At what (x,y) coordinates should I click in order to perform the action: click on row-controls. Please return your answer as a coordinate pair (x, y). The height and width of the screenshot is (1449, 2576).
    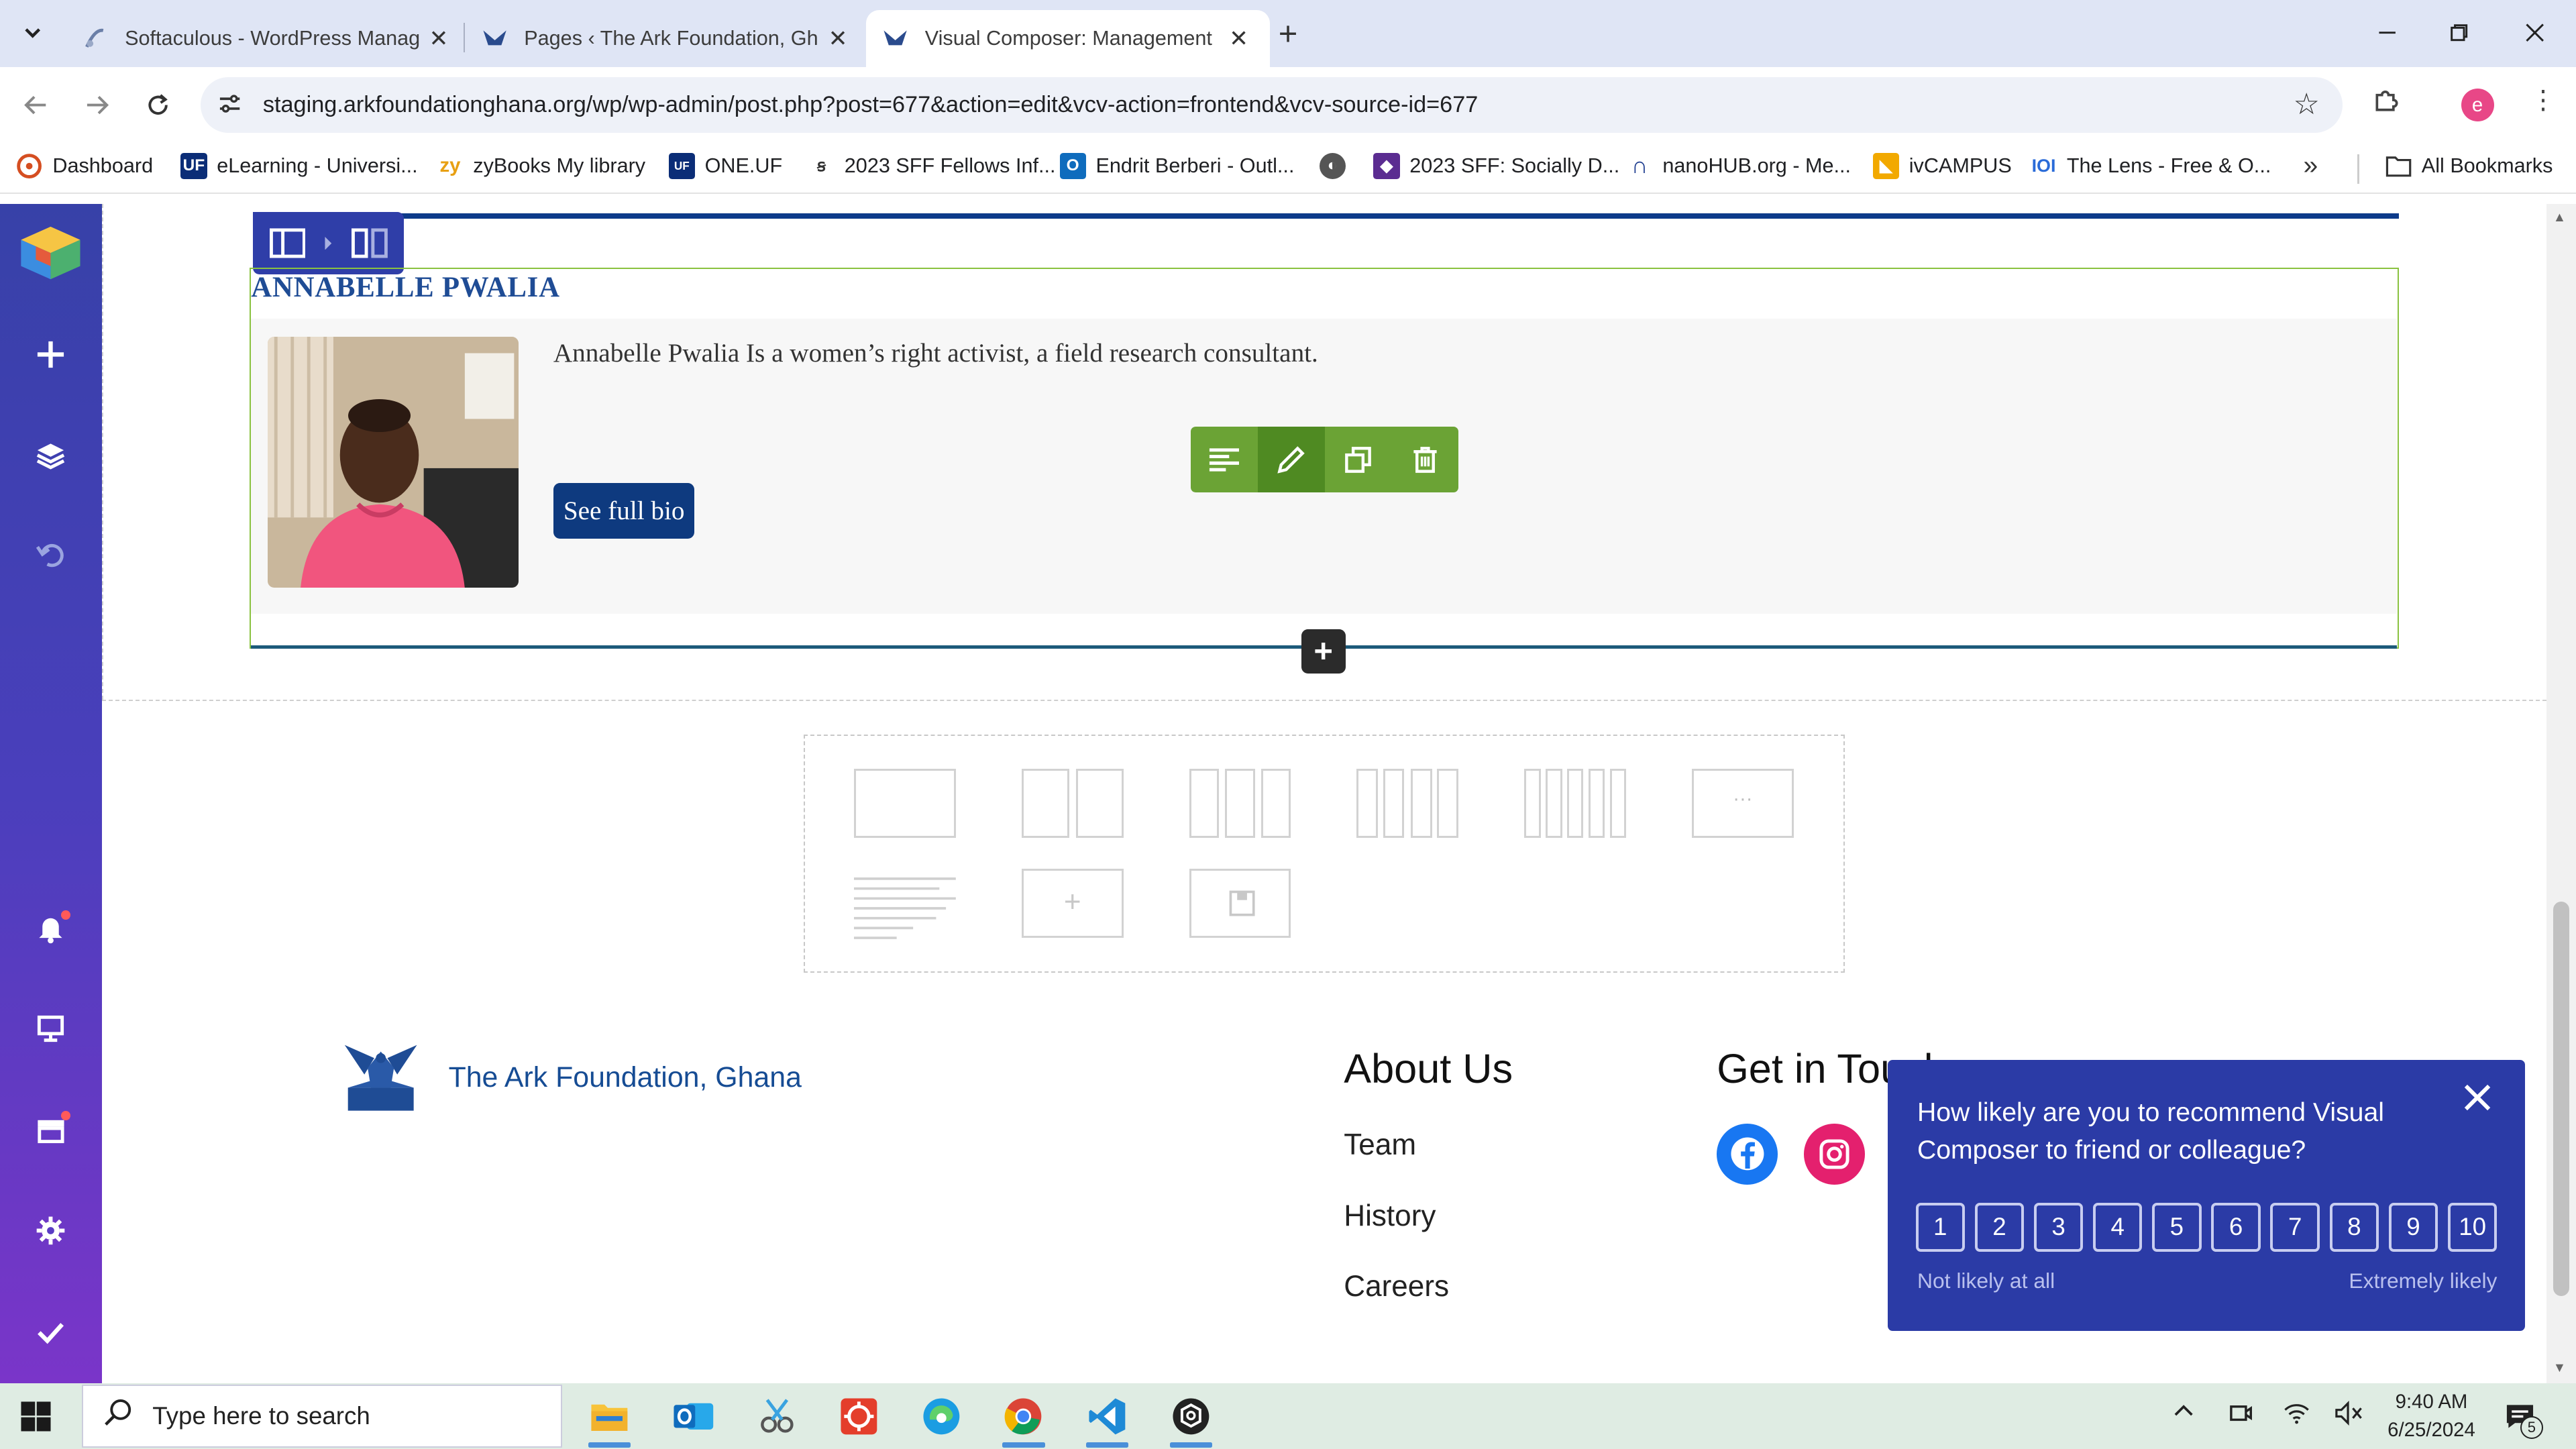
    Looking at the image, I should click on (329, 242).